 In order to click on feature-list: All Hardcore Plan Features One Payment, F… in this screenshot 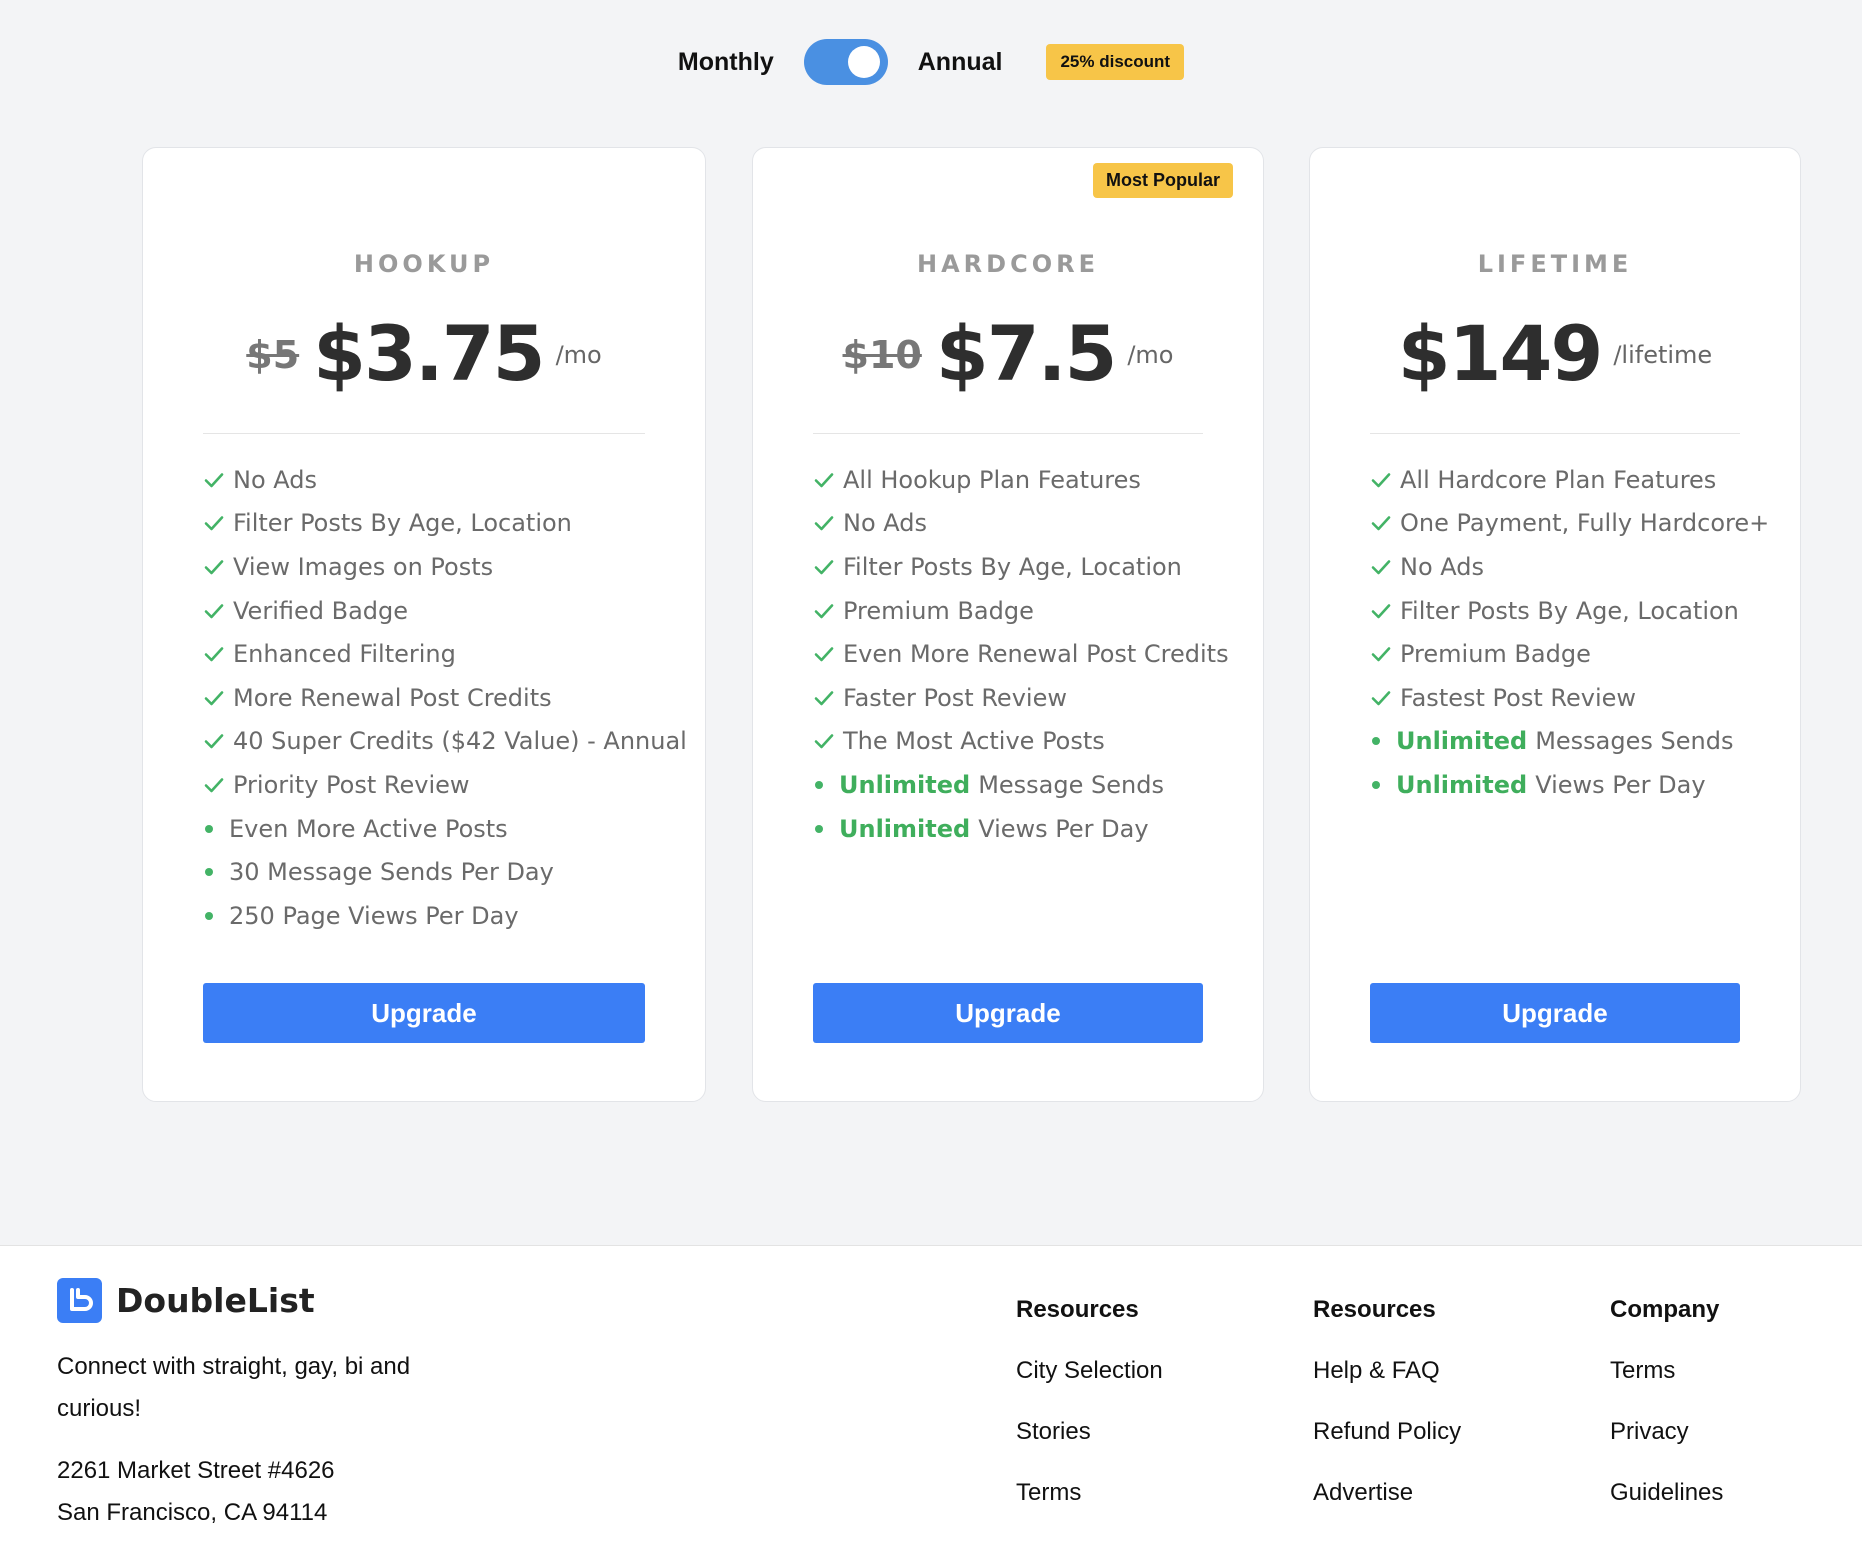, I will do `click(1580, 632)`.